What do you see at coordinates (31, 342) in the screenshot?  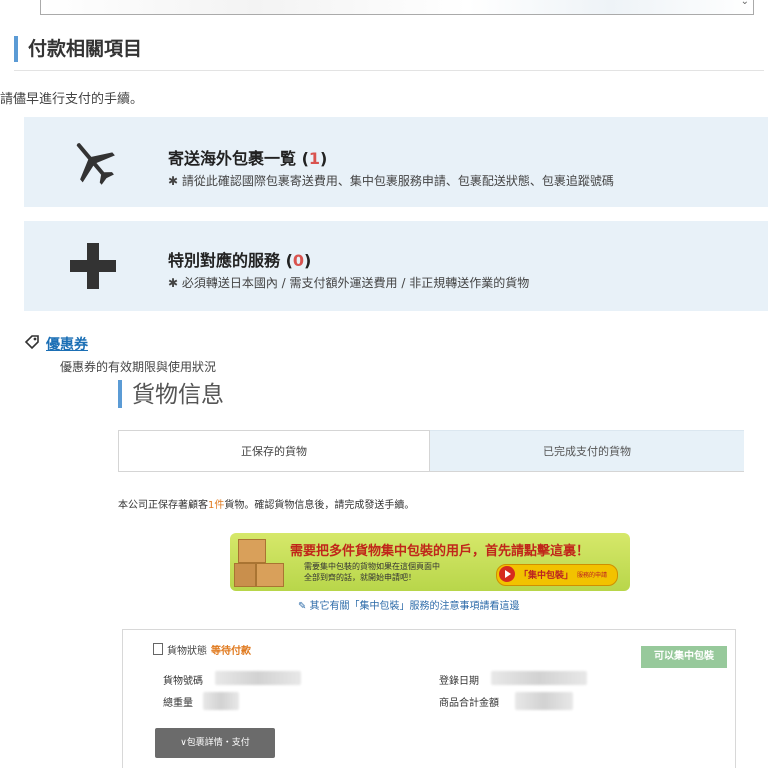 I see `tag-icon` at bounding box center [31, 342].